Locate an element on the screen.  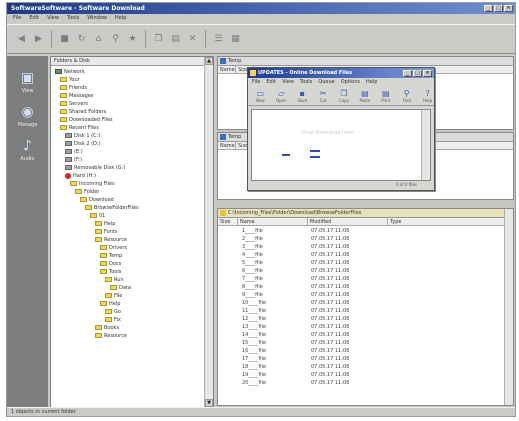
shortcut-audio: ♪ Audio is located at coordinates (27, 150).